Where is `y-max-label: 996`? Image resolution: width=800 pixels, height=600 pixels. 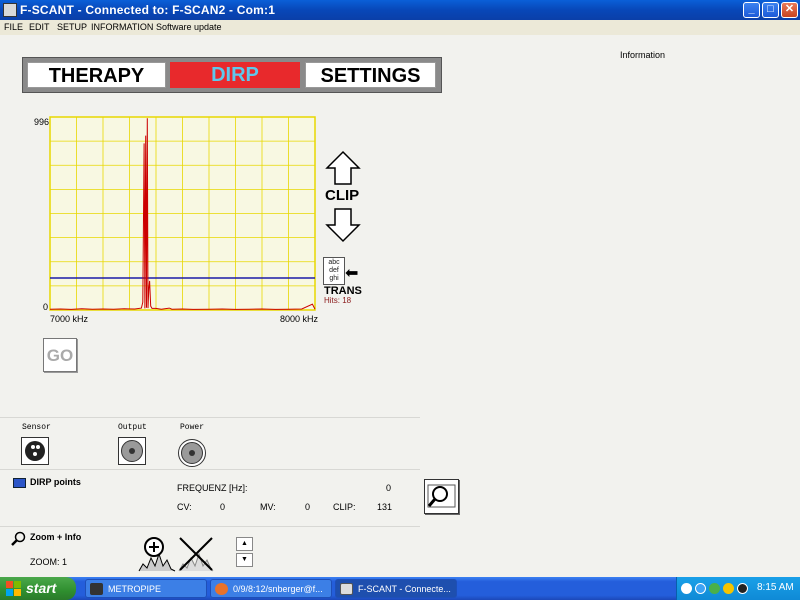 y-max-label: 996 is located at coordinates (41, 122).